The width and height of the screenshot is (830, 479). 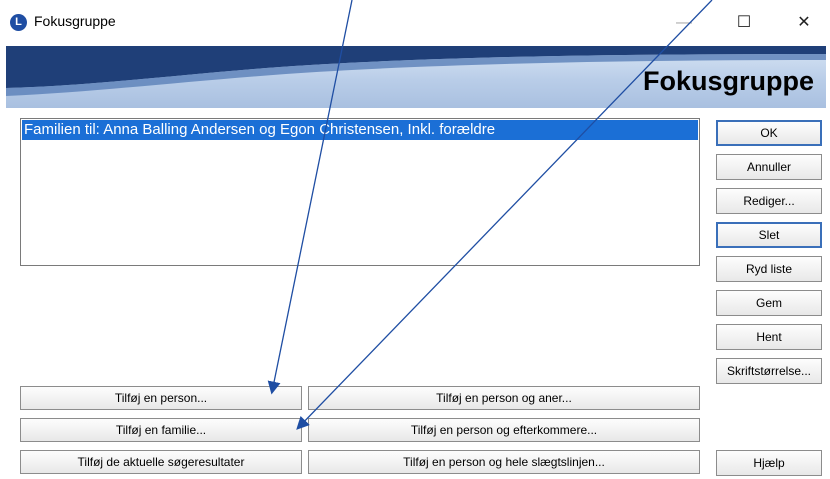 What do you see at coordinates (769, 463) in the screenshot?
I see `help-button: Hjælp` at bounding box center [769, 463].